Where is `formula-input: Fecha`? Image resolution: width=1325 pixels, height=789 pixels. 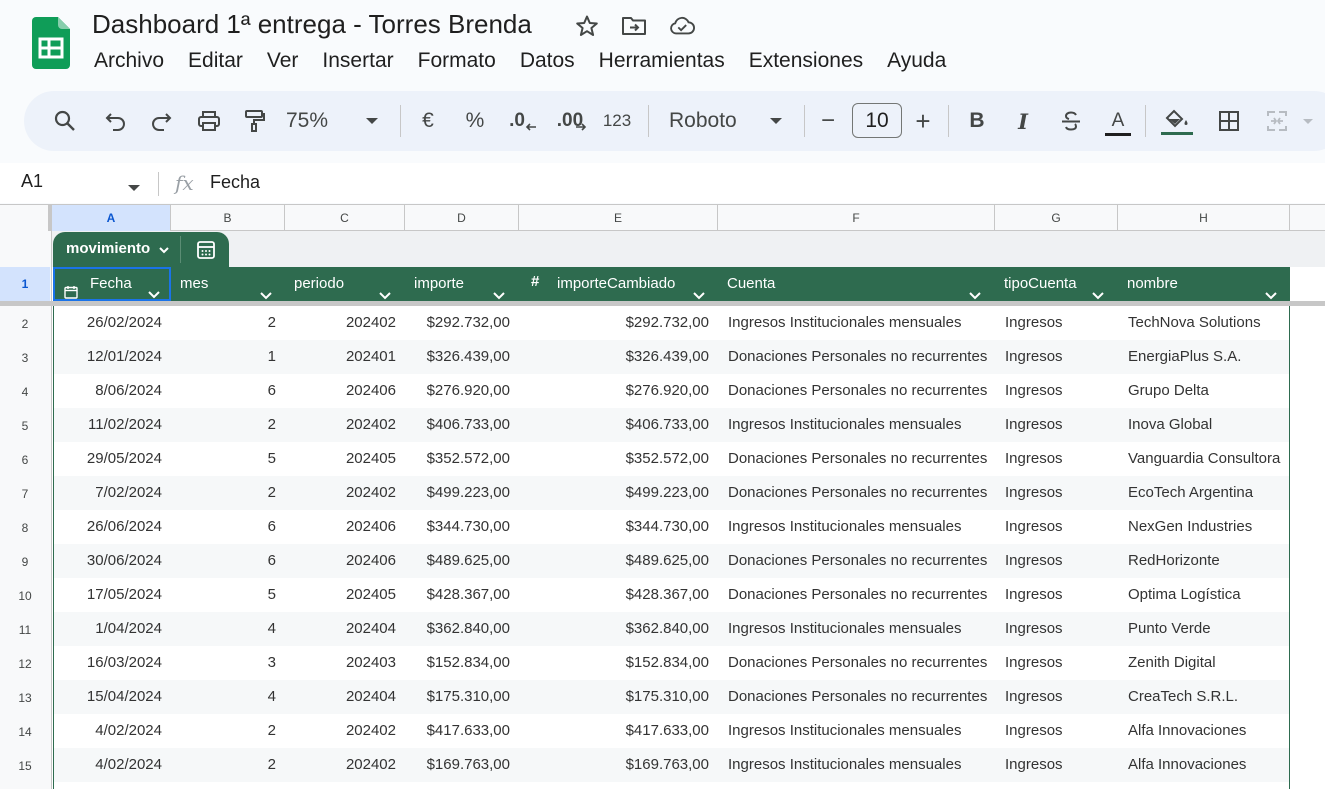 formula-input: Fecha is located at coordinates (235, 182).